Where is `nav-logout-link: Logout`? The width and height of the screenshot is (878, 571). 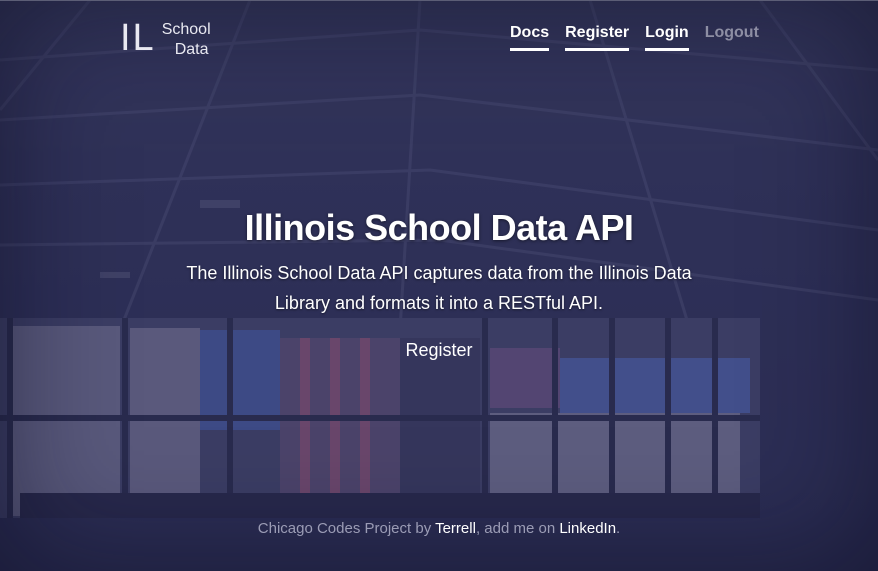 nav-logout-link: Logout is located at coordinates (732, 37).